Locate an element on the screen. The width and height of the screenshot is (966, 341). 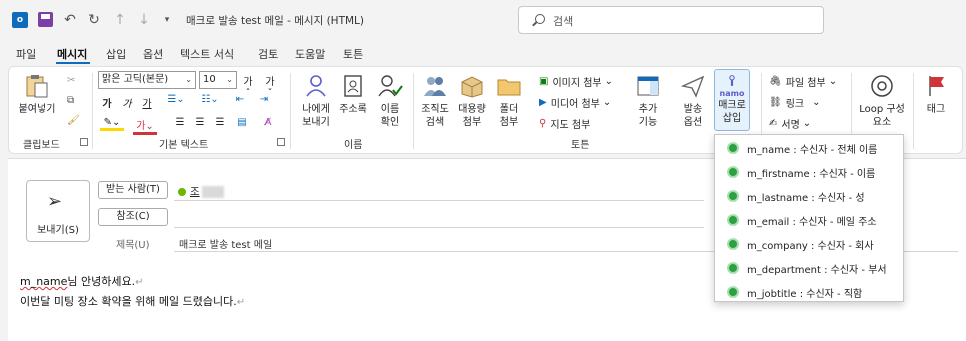
recipient-chip: 조 is located at coordinates (201, 191).